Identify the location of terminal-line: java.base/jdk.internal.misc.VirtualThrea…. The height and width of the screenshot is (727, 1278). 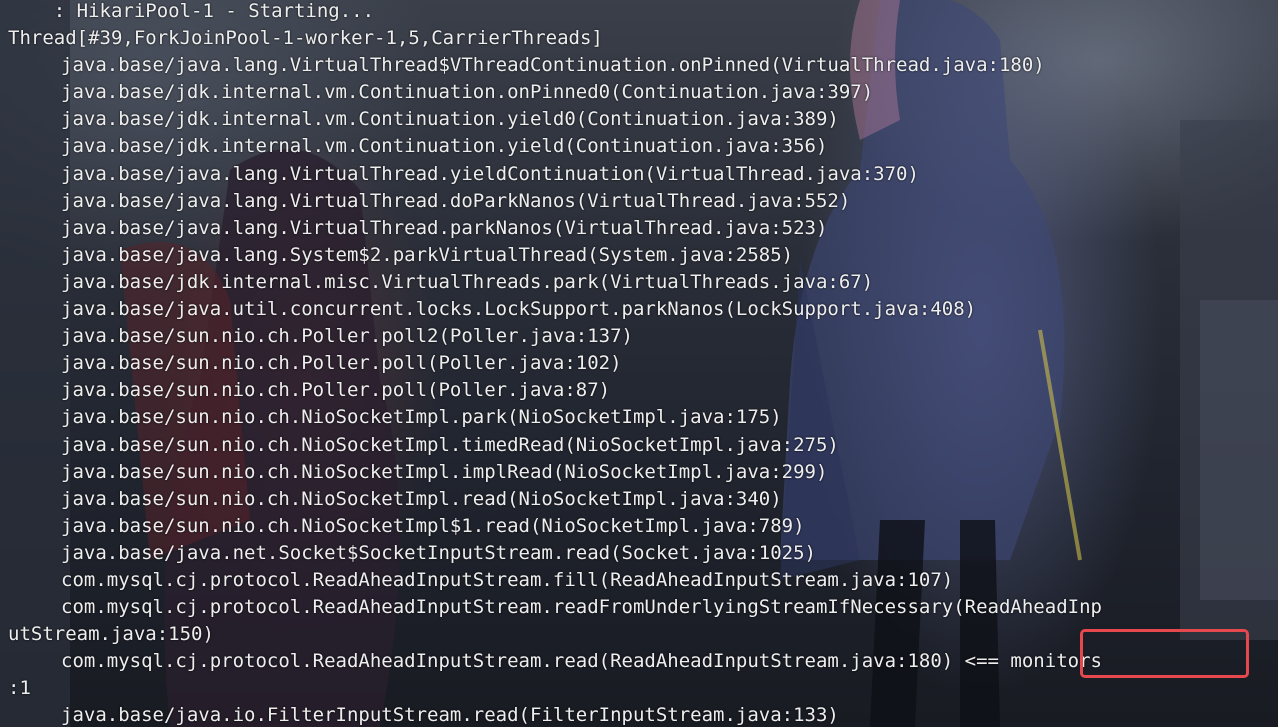
(467, 281).